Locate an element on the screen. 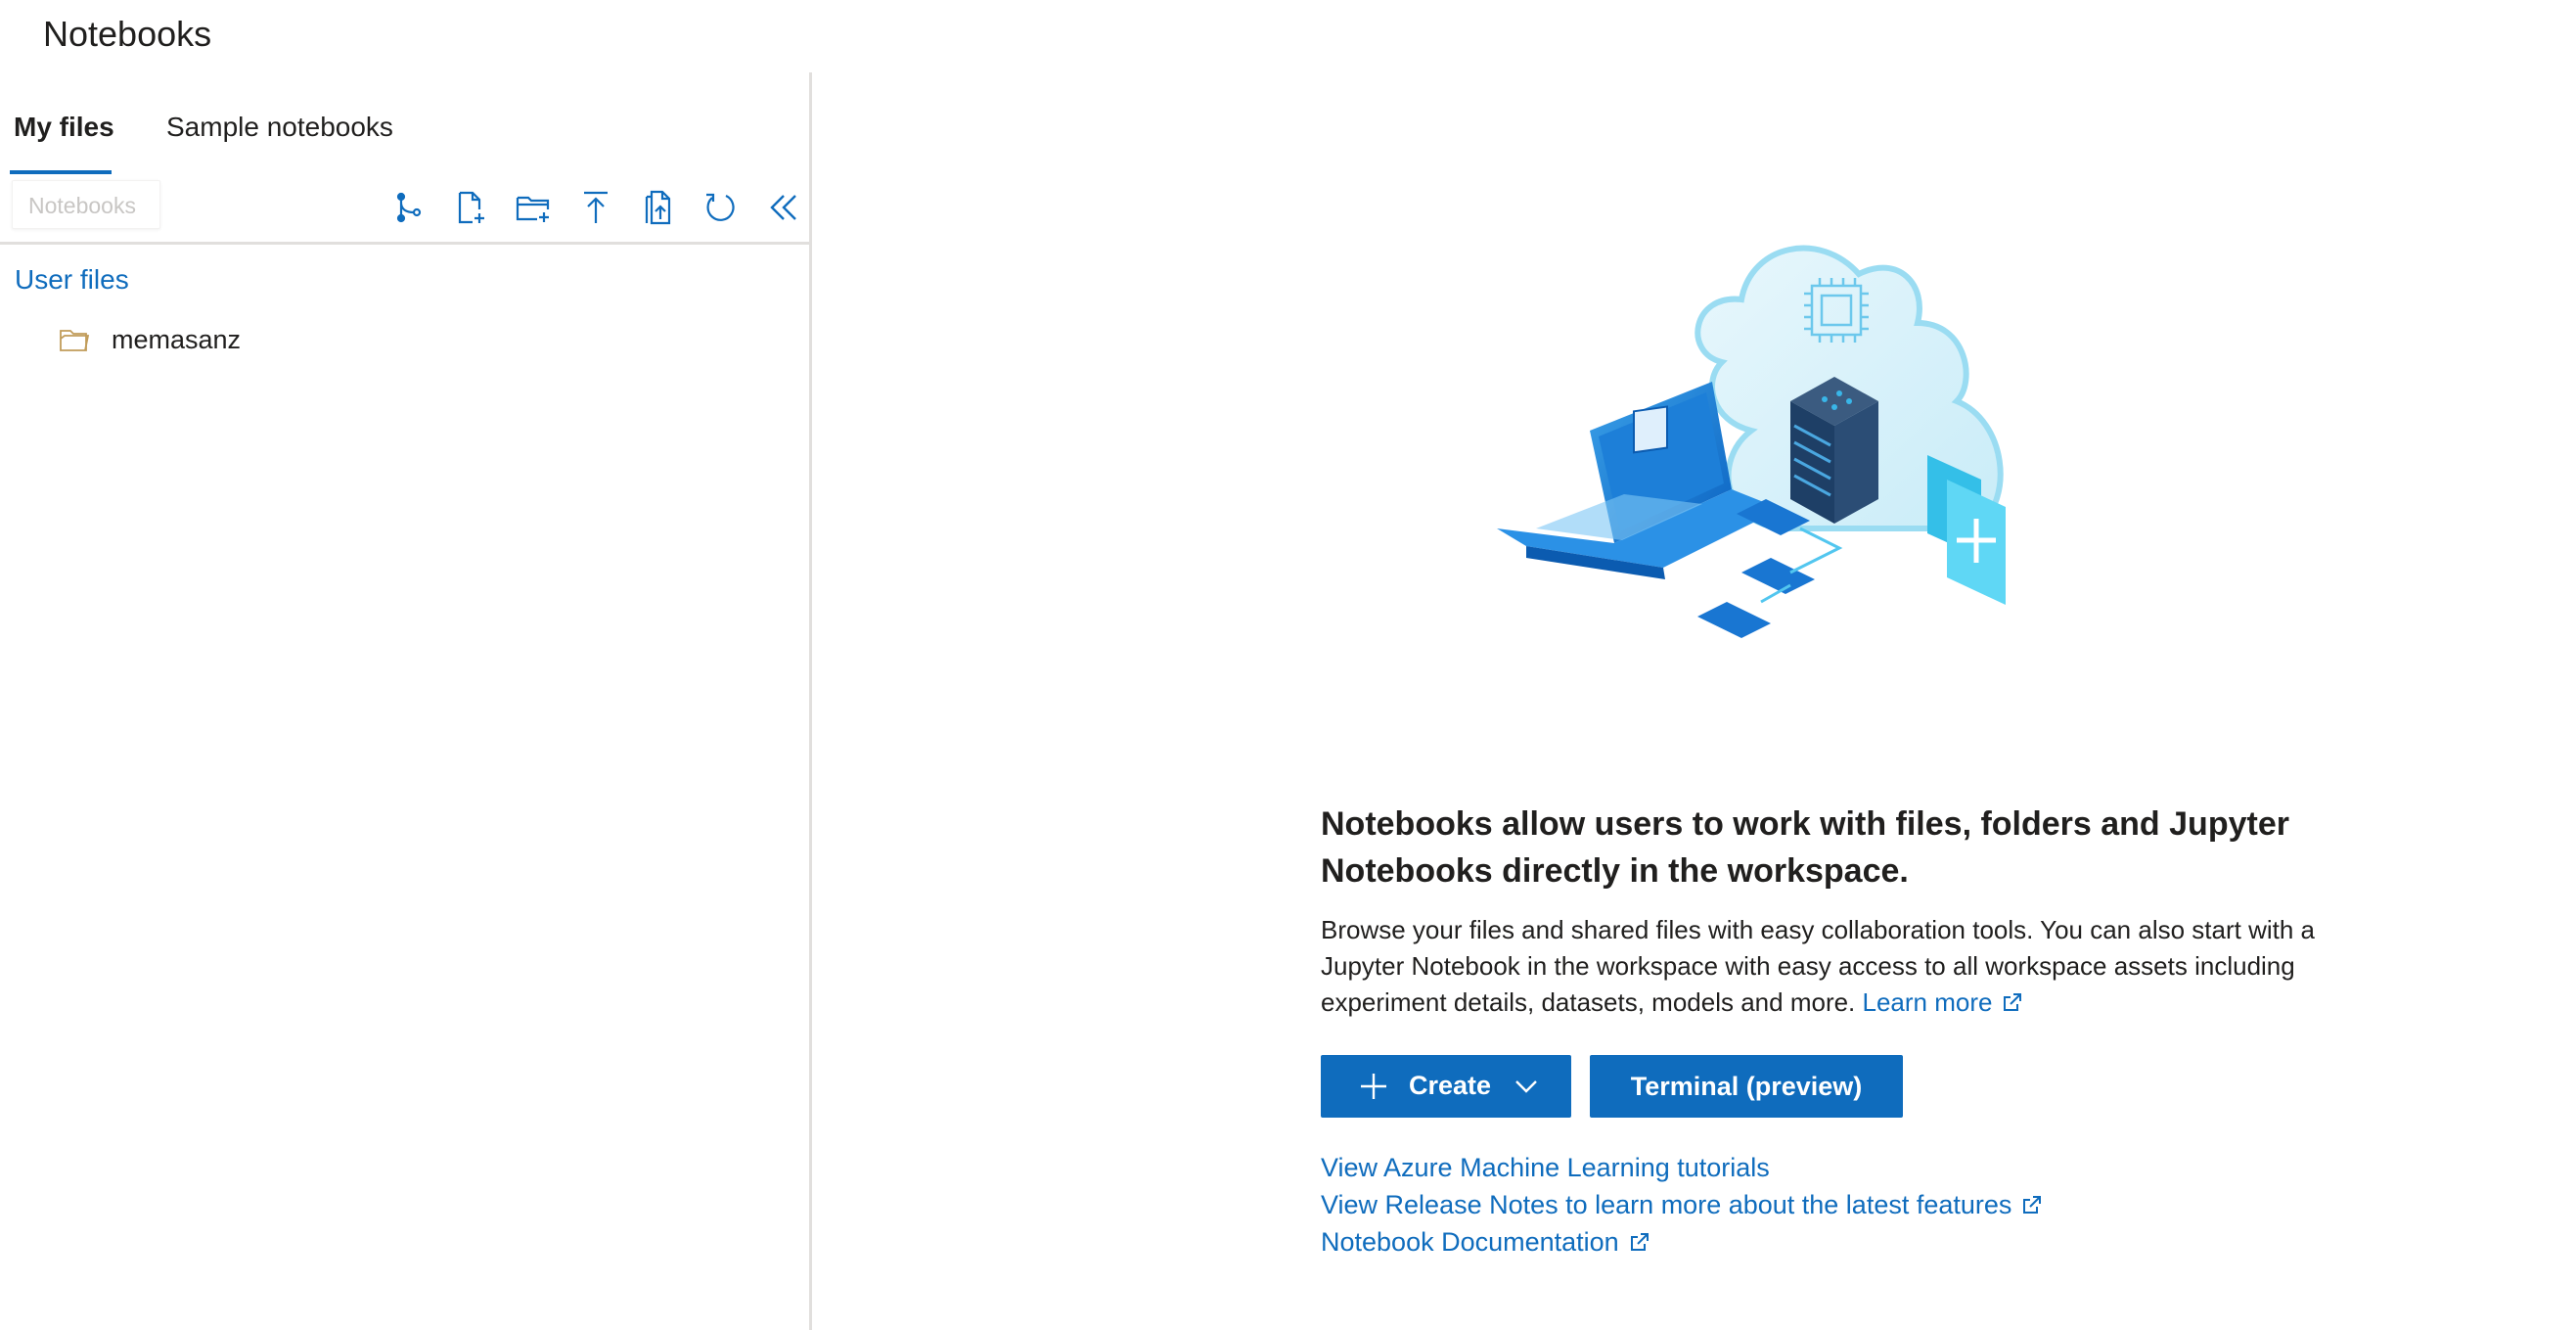 This screenshot has width=2576, height=1330. new-folder-icon is located at coordinates (533, 208).